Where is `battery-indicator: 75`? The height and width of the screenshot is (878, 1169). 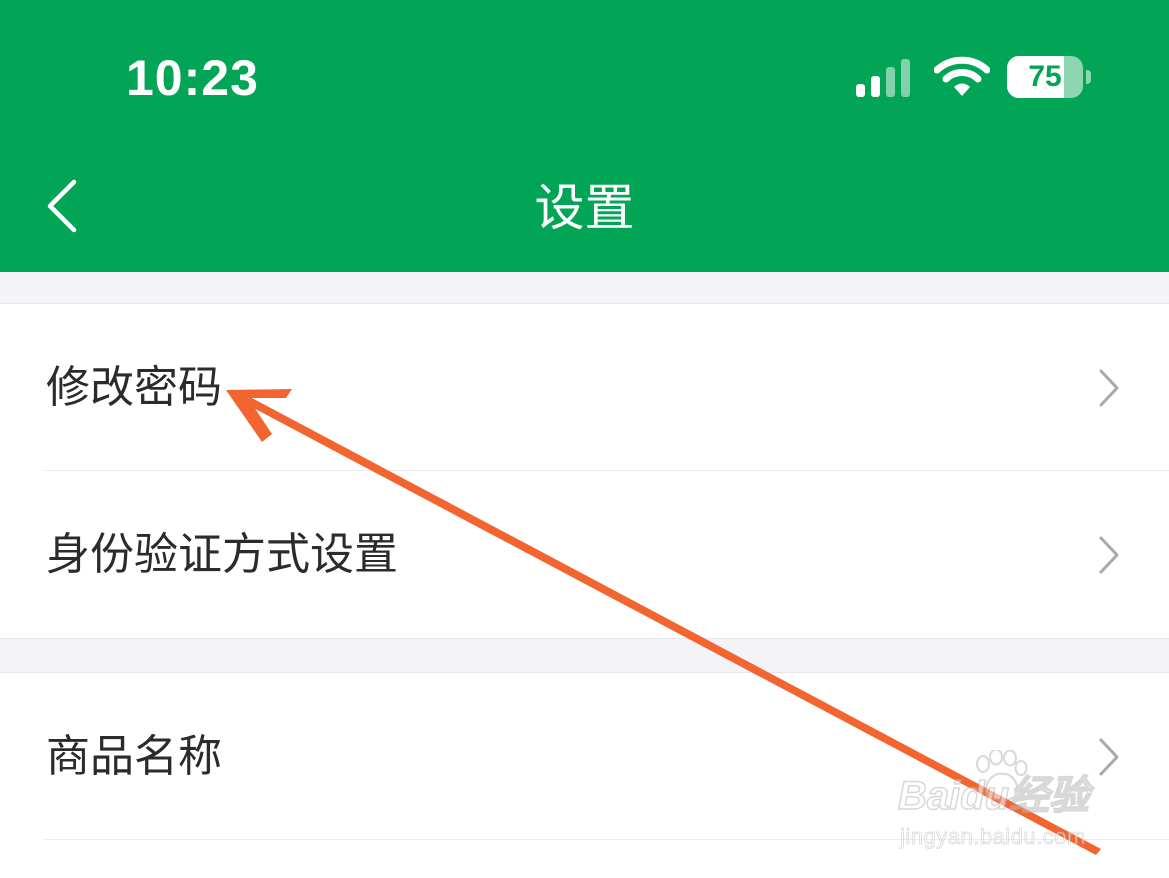
battery-indicator: 75 is located at coordinates (1050, 77).